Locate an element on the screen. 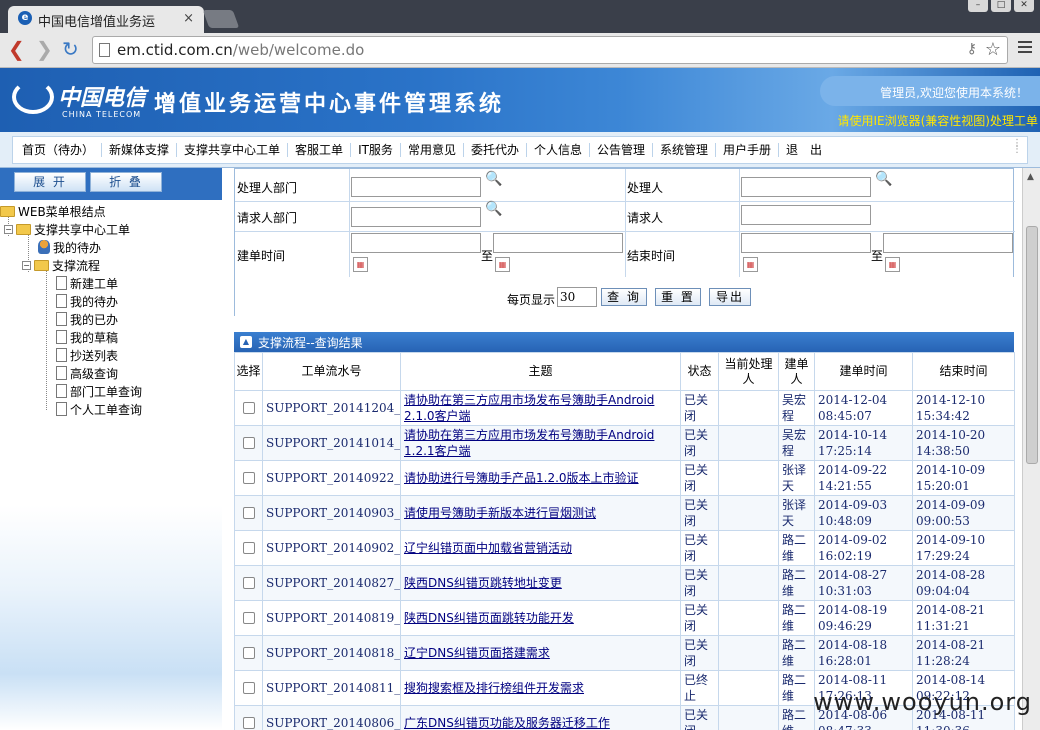 The image size is (1040, 730). ticket-subject-link: 请协助在第三方应用市场发布号簿助手Android 2.1.0客户端 is located at coordinates (540, 408).